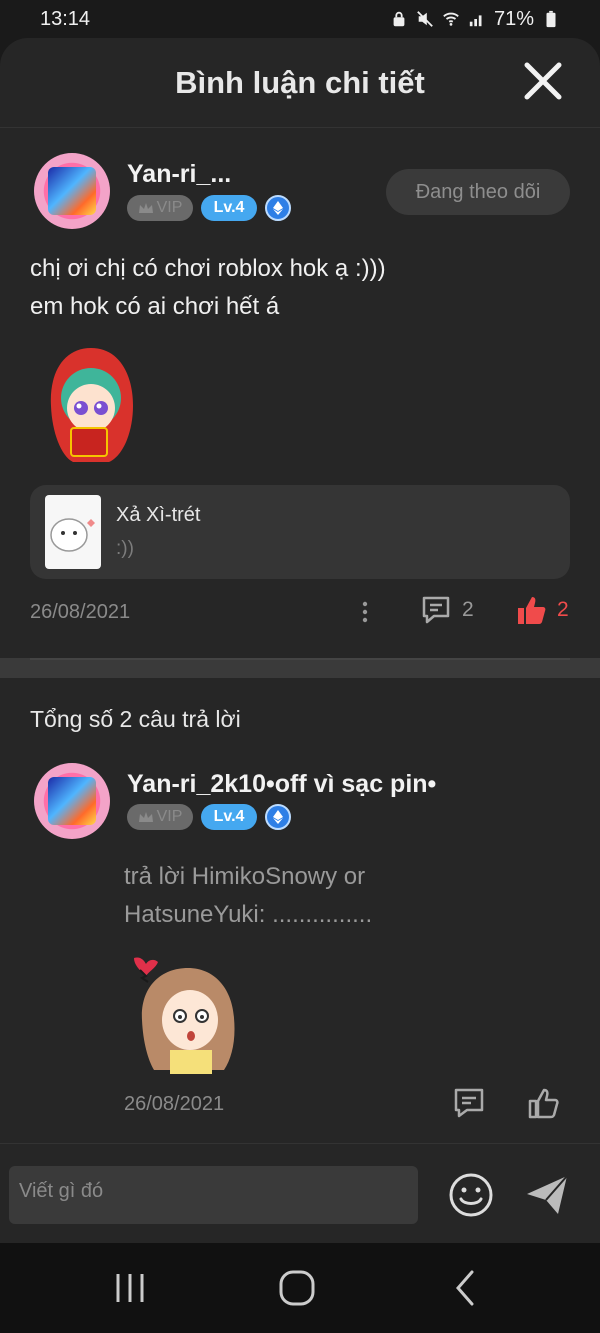  What do you see at coordinates (130, 1288) in the screenshot?
I see `recent-apps-icon` at bounding box center [130, 1288].